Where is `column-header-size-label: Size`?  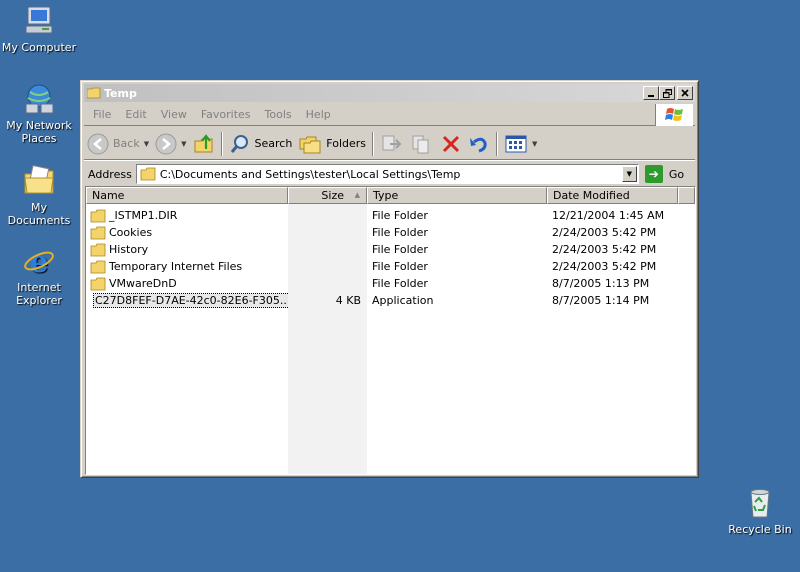
column-header-size-label: Size is located at coordinates (332, 195).